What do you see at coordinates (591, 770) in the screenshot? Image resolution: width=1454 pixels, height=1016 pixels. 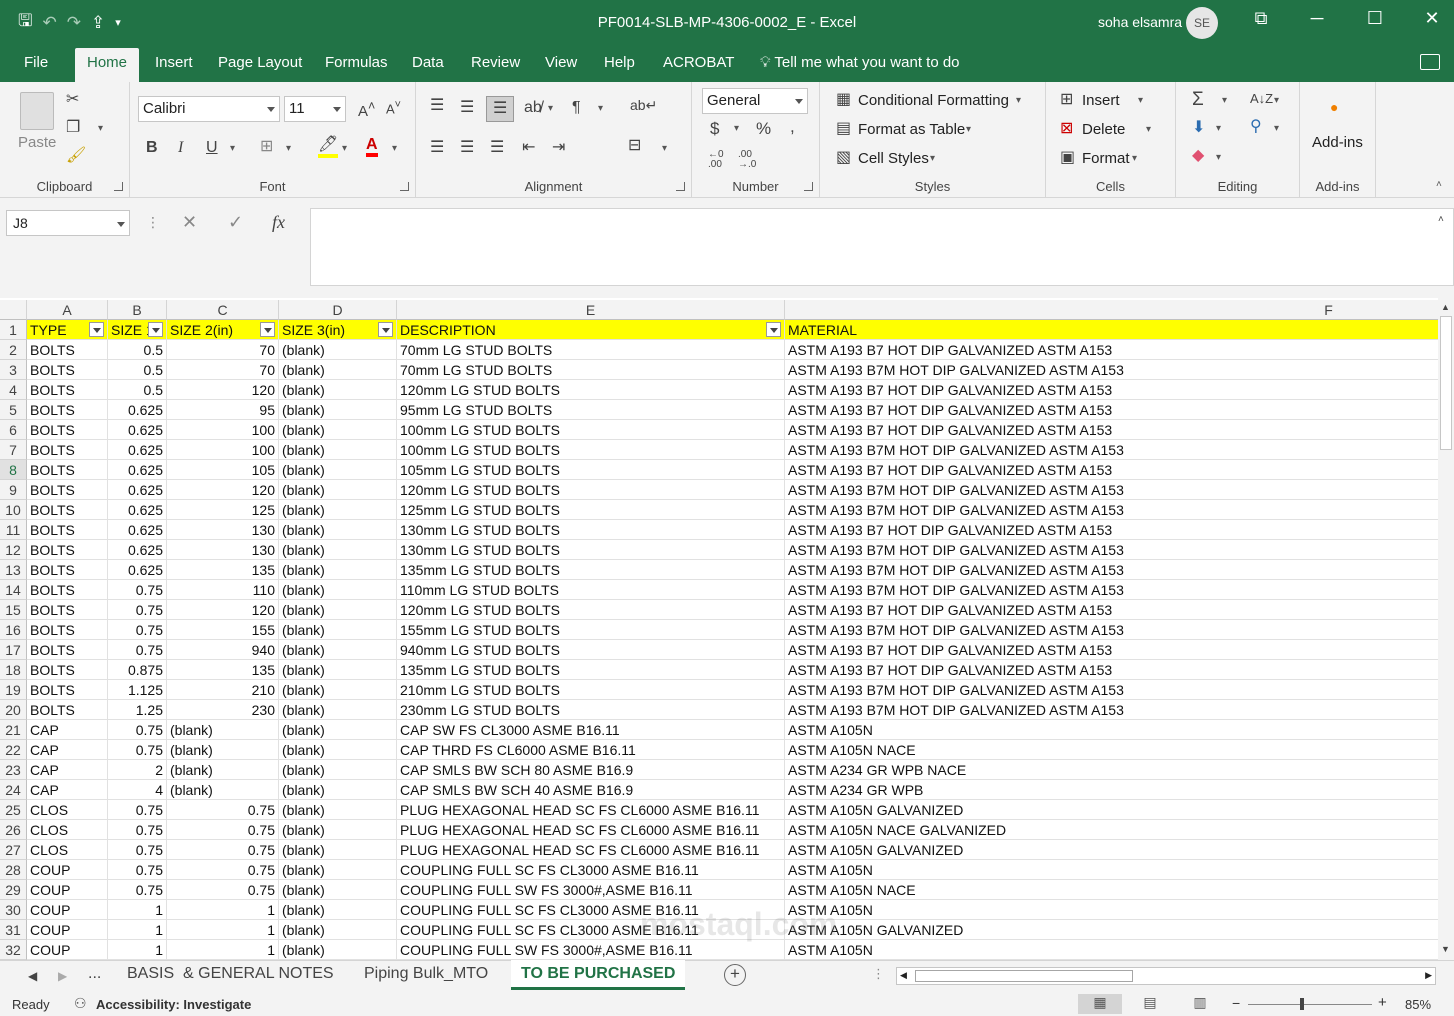 I see `table-cell: CAP SMLS BW SCH 80 ASME B16.9` at bounding box center [591, 770].